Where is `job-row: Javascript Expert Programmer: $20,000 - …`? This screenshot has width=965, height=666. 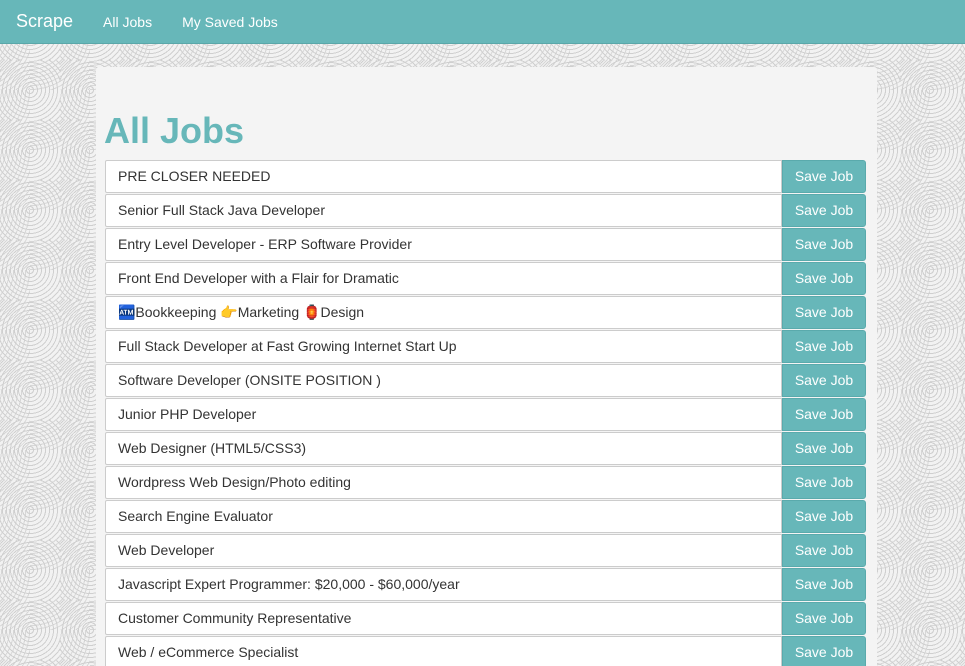
job-row: Javascript Expert Programmer: $20,000 - … is located at coordinates (486, 585).